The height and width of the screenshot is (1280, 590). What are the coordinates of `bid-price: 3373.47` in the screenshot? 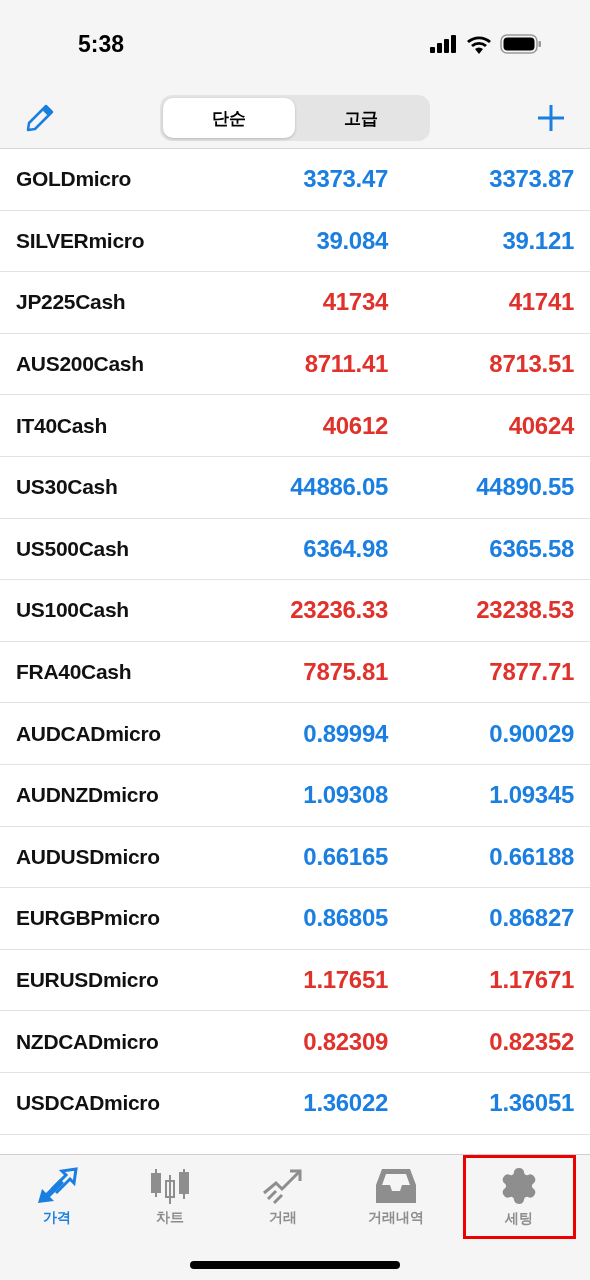 It's located at (345, 179).